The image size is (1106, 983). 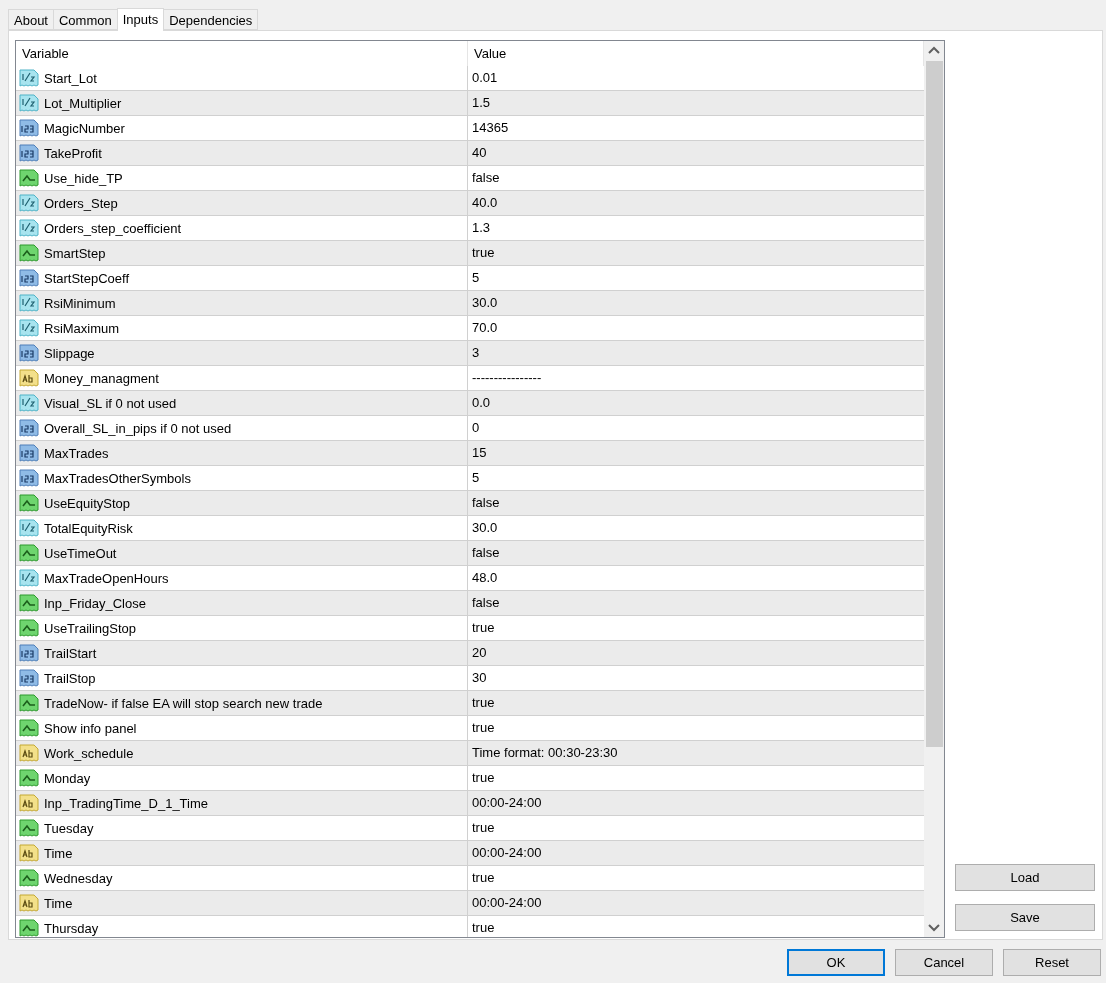 I want to click on table-cell: MaxTrades, so click(x=242, y=453).